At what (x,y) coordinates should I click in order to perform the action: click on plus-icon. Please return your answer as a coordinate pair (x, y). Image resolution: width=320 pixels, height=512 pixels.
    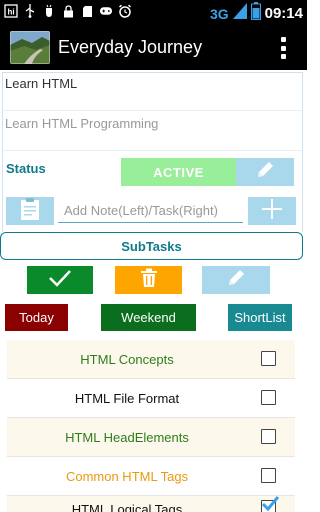
    Looking at the image, I should click on (272, 211).